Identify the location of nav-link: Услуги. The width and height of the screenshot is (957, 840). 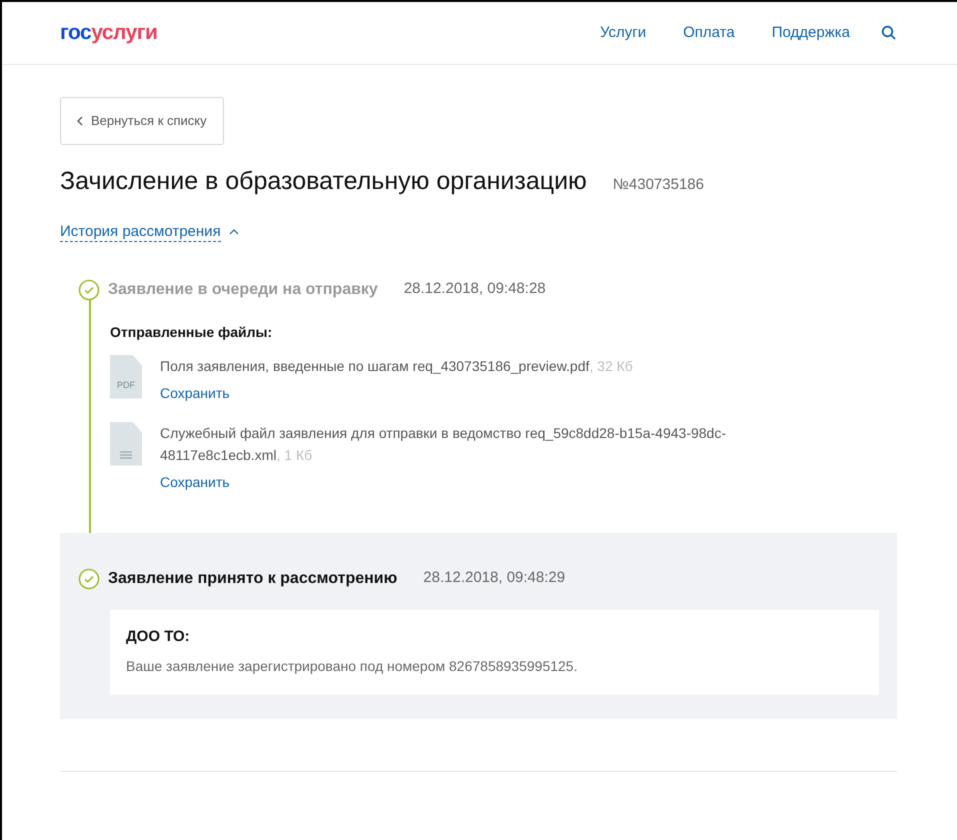
(623, 33).